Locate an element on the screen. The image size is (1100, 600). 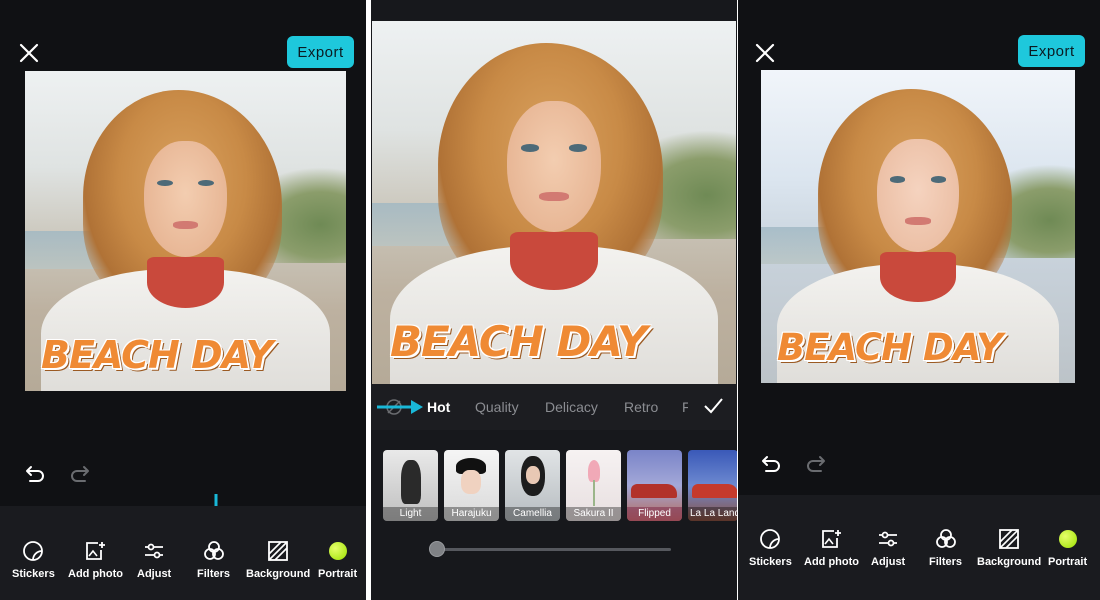
filter-label: Flipped is located at coordinates (654, 514).